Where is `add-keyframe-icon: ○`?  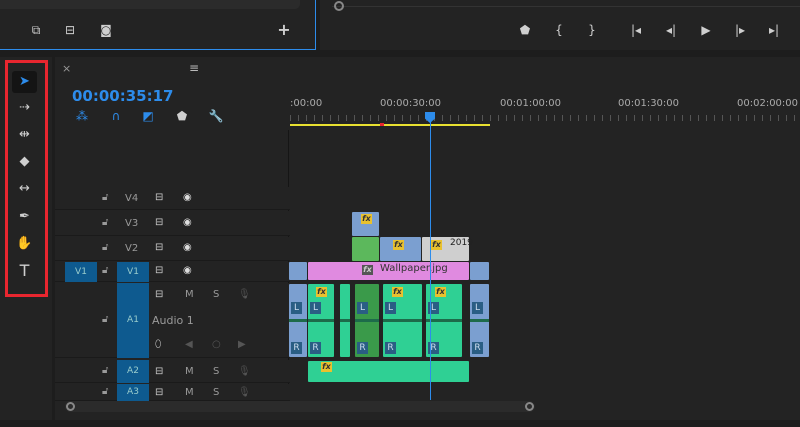
add-keyframe-icon: ○ is located at coordinates (216, 344).